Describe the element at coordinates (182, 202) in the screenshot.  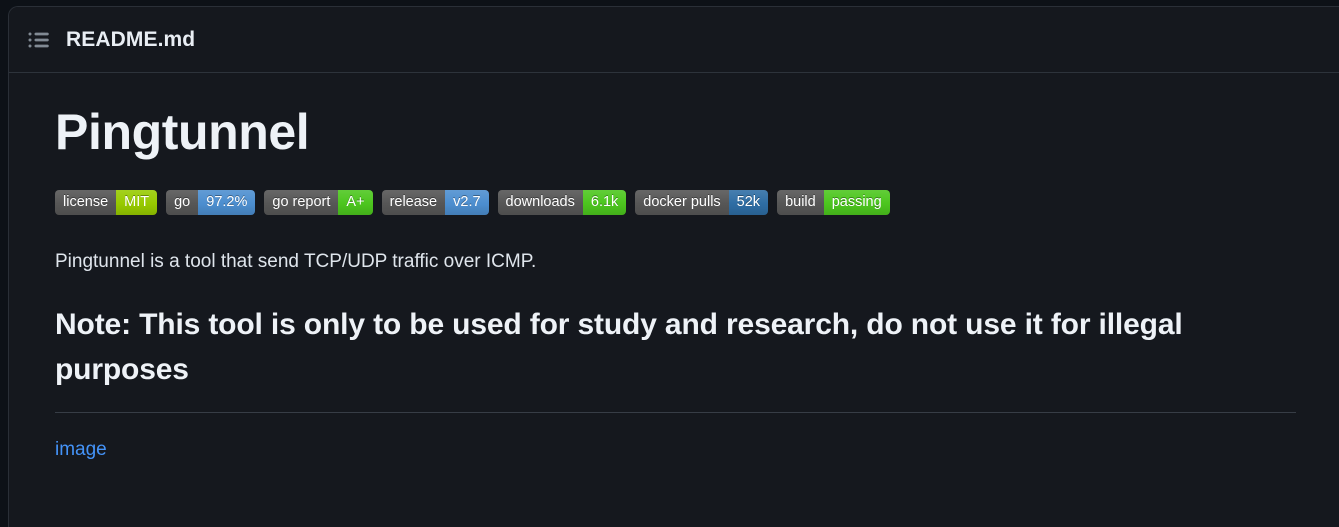
I see `badge-label: go` at that location.